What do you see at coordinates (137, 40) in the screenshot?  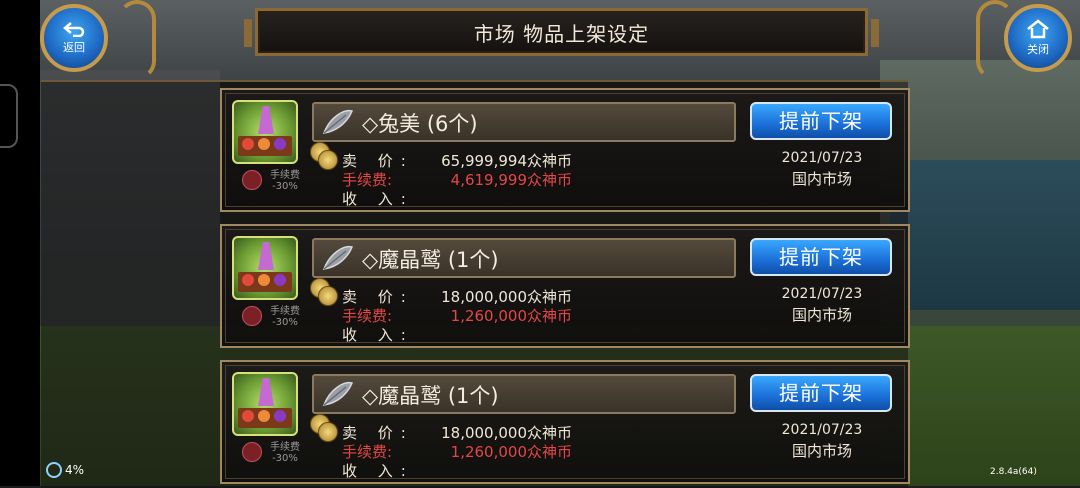 I see `ornament-arc-left` at bounding box center [137, 40].